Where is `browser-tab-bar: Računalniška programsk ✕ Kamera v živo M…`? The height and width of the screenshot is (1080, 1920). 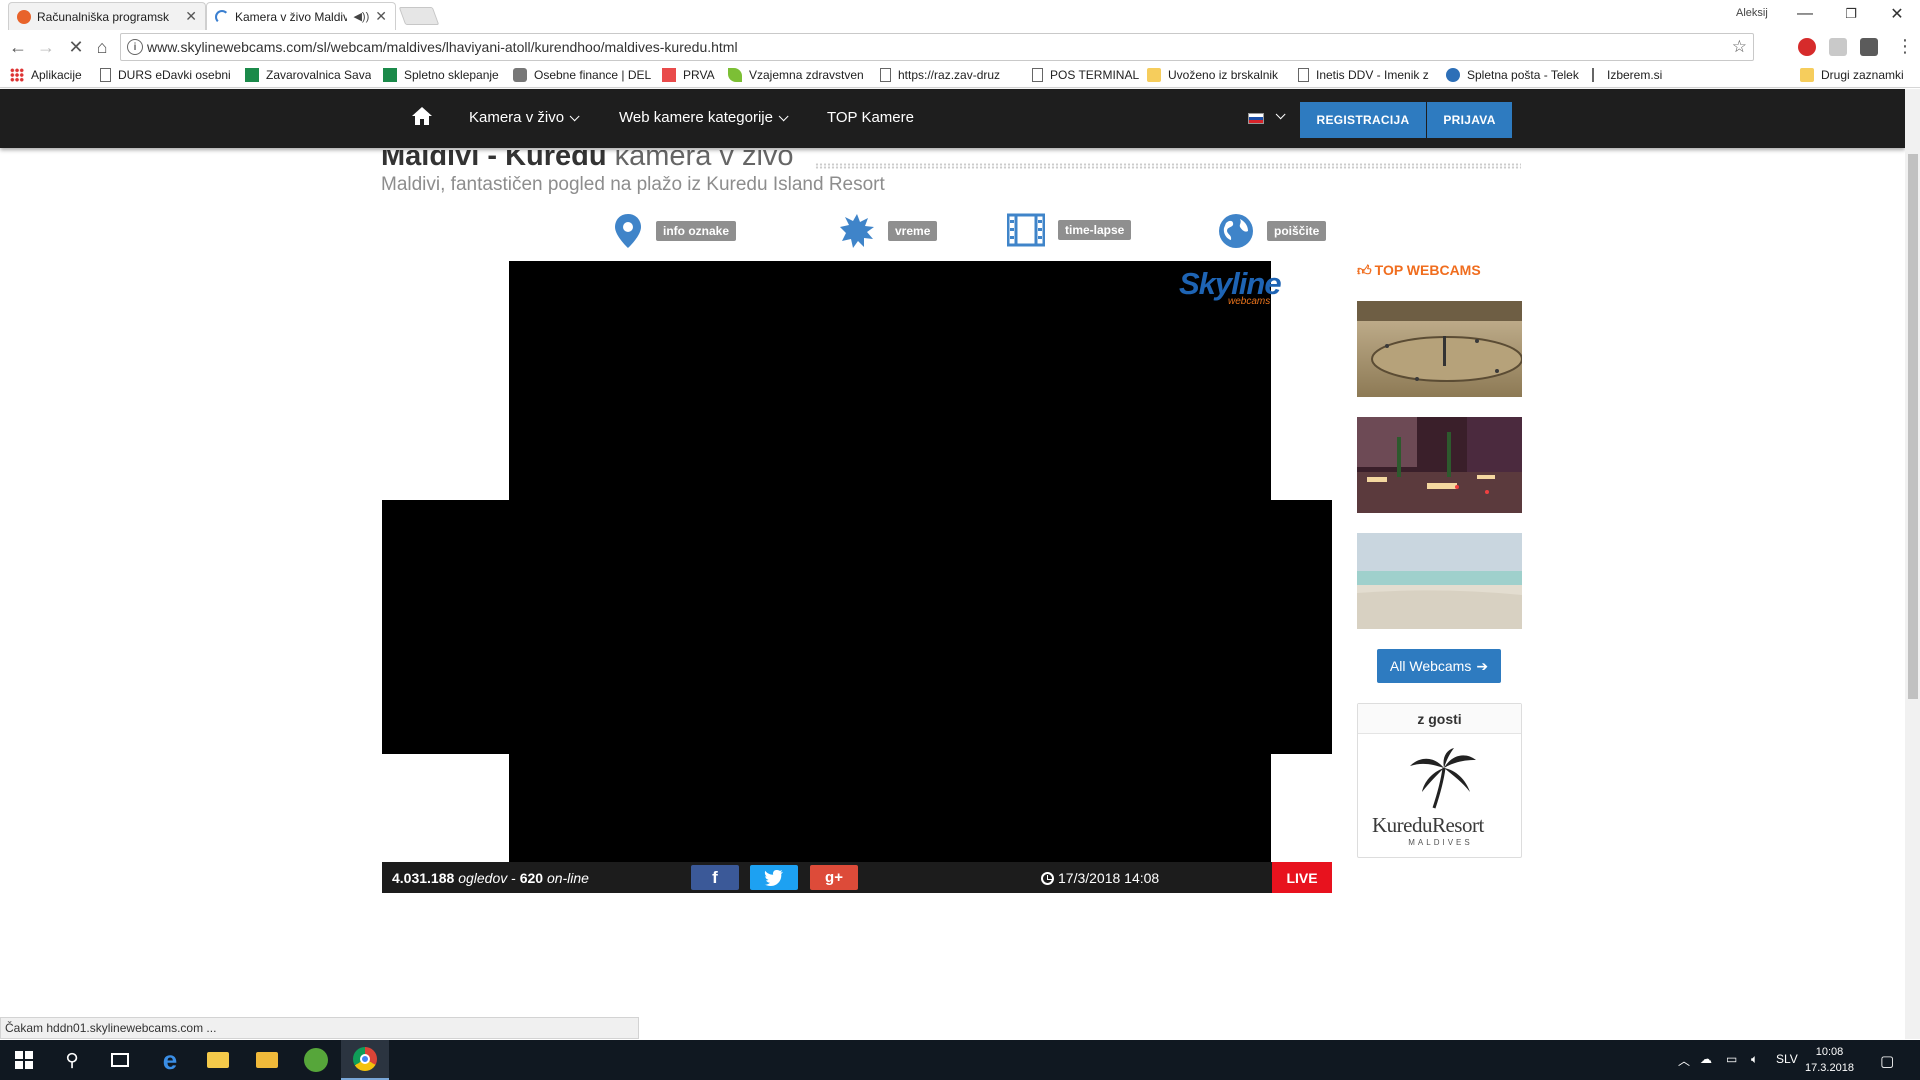 browser-tab-bar: Računalniška programsk ✕ Kamera v živo M… is located at coordinates (960, 15).